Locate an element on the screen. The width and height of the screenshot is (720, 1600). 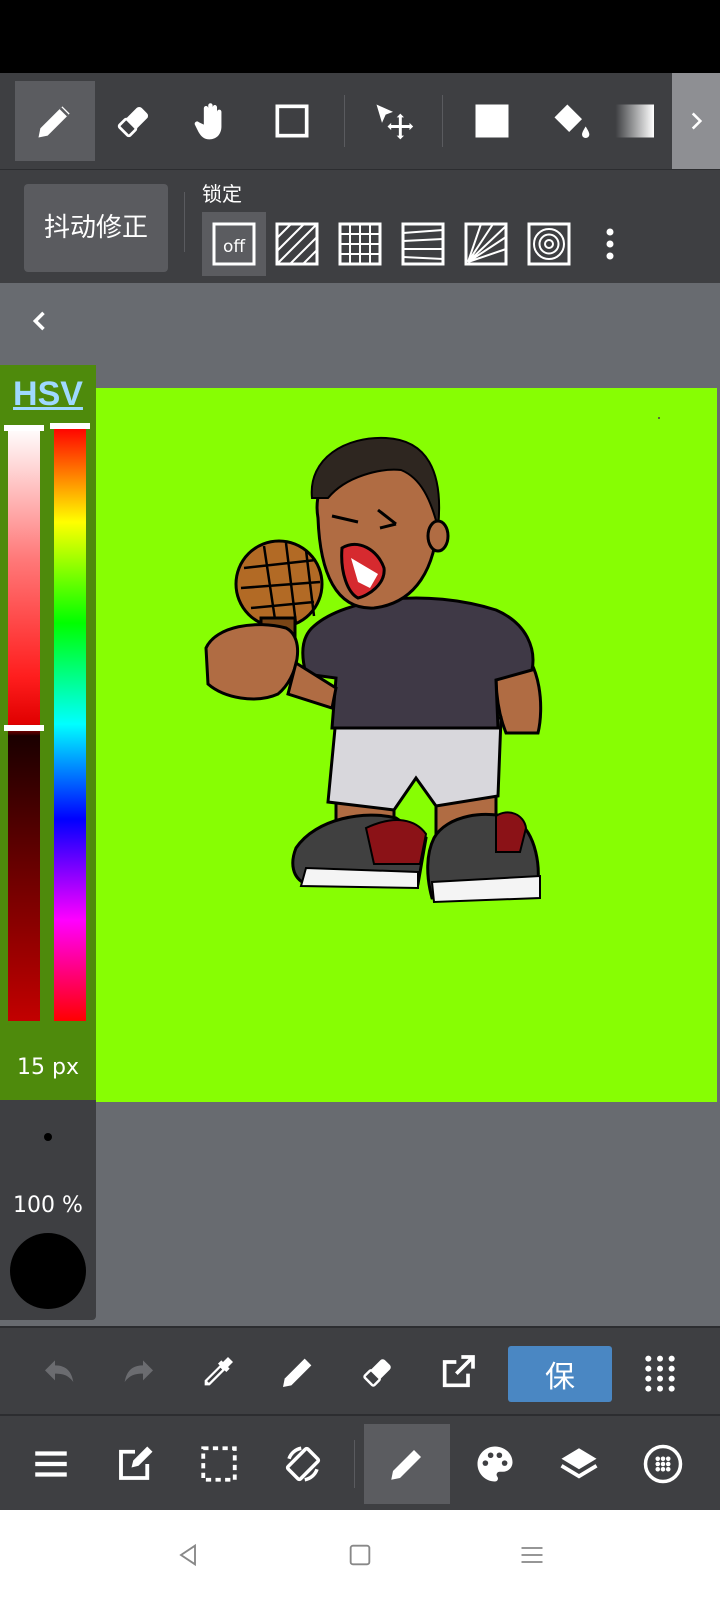
stabilizer-button: 抖动修正 is located at coordinates (96, 228).